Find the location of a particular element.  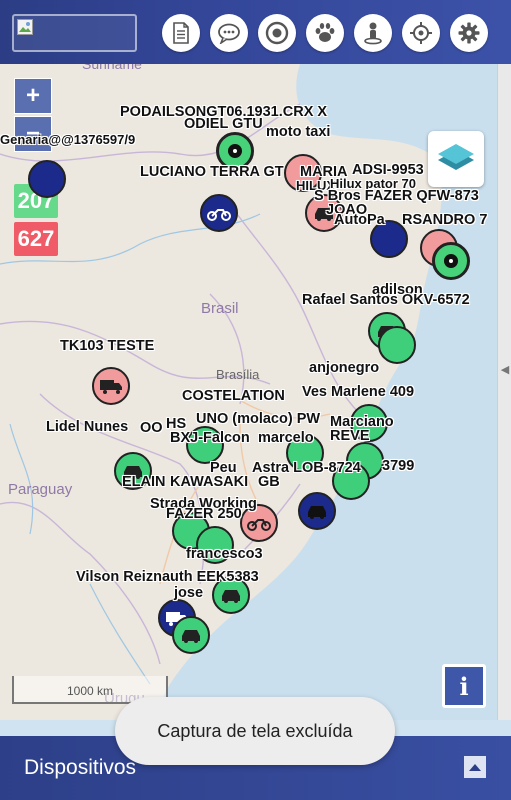

messages-button is located at coordinates (229, 33).